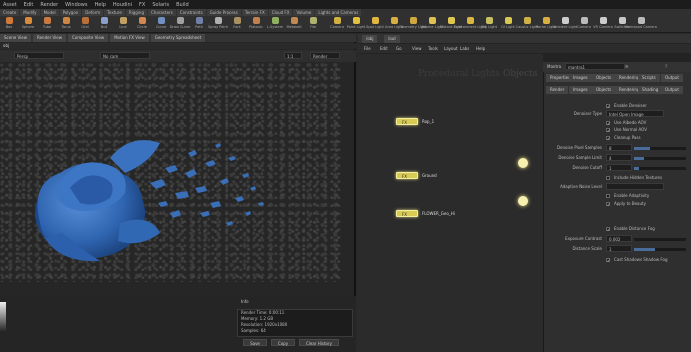  Describe the element at coordinates (627, 66) in the screenshot. I see `gear-icon: ⚙` at that location.